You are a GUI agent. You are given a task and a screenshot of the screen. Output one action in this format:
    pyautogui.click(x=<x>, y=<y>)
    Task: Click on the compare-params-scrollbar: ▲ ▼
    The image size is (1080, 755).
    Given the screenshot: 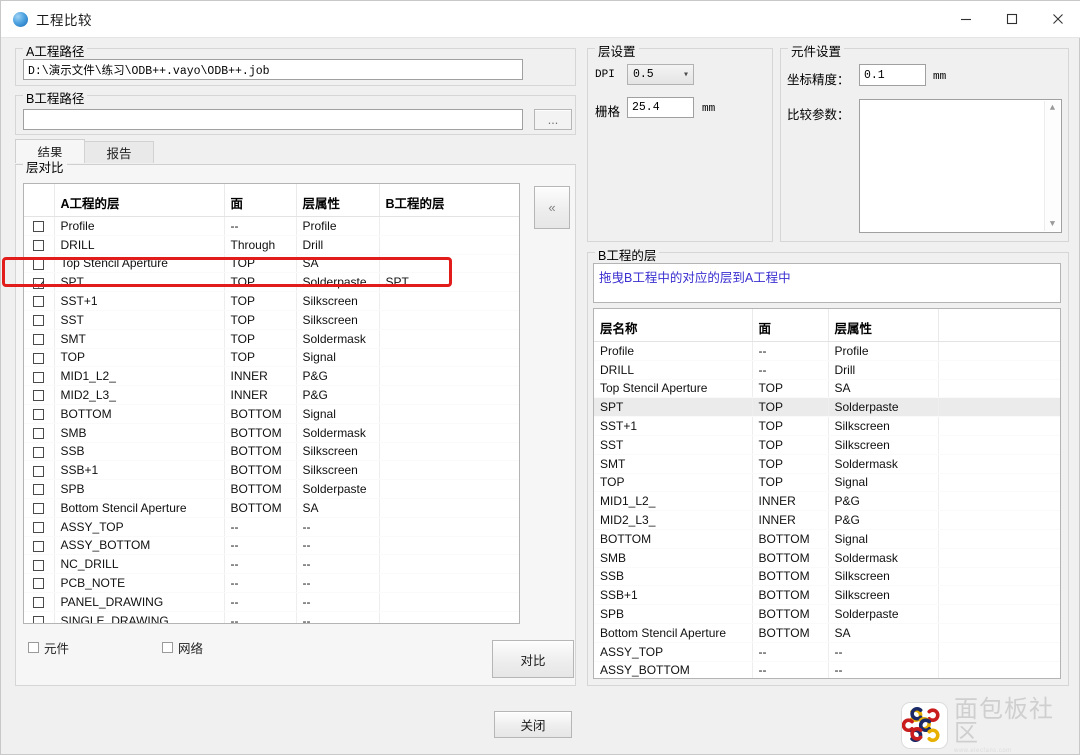 What is the action you would take?
    pyautogui.click(x=1052, y=166)
    